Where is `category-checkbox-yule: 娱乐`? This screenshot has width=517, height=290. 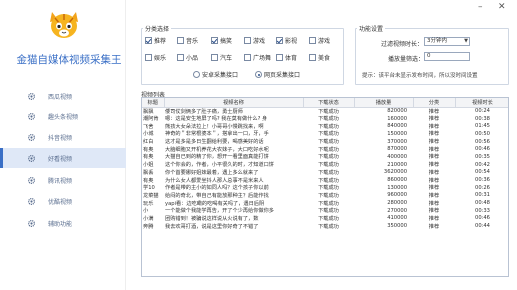
category-checkbox-yule: 娱乐 is located at coordinates (155, 57).